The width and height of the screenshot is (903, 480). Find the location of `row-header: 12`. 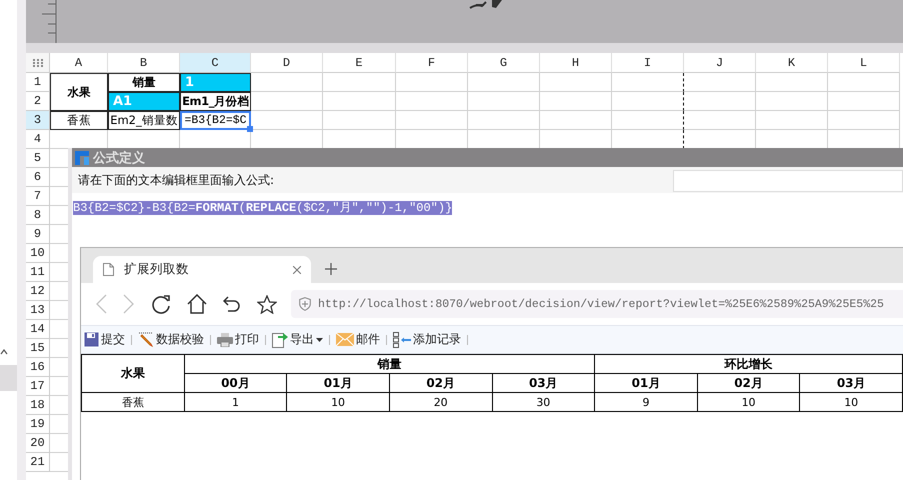

row-header: 12 is located at coordinates (38, 291).